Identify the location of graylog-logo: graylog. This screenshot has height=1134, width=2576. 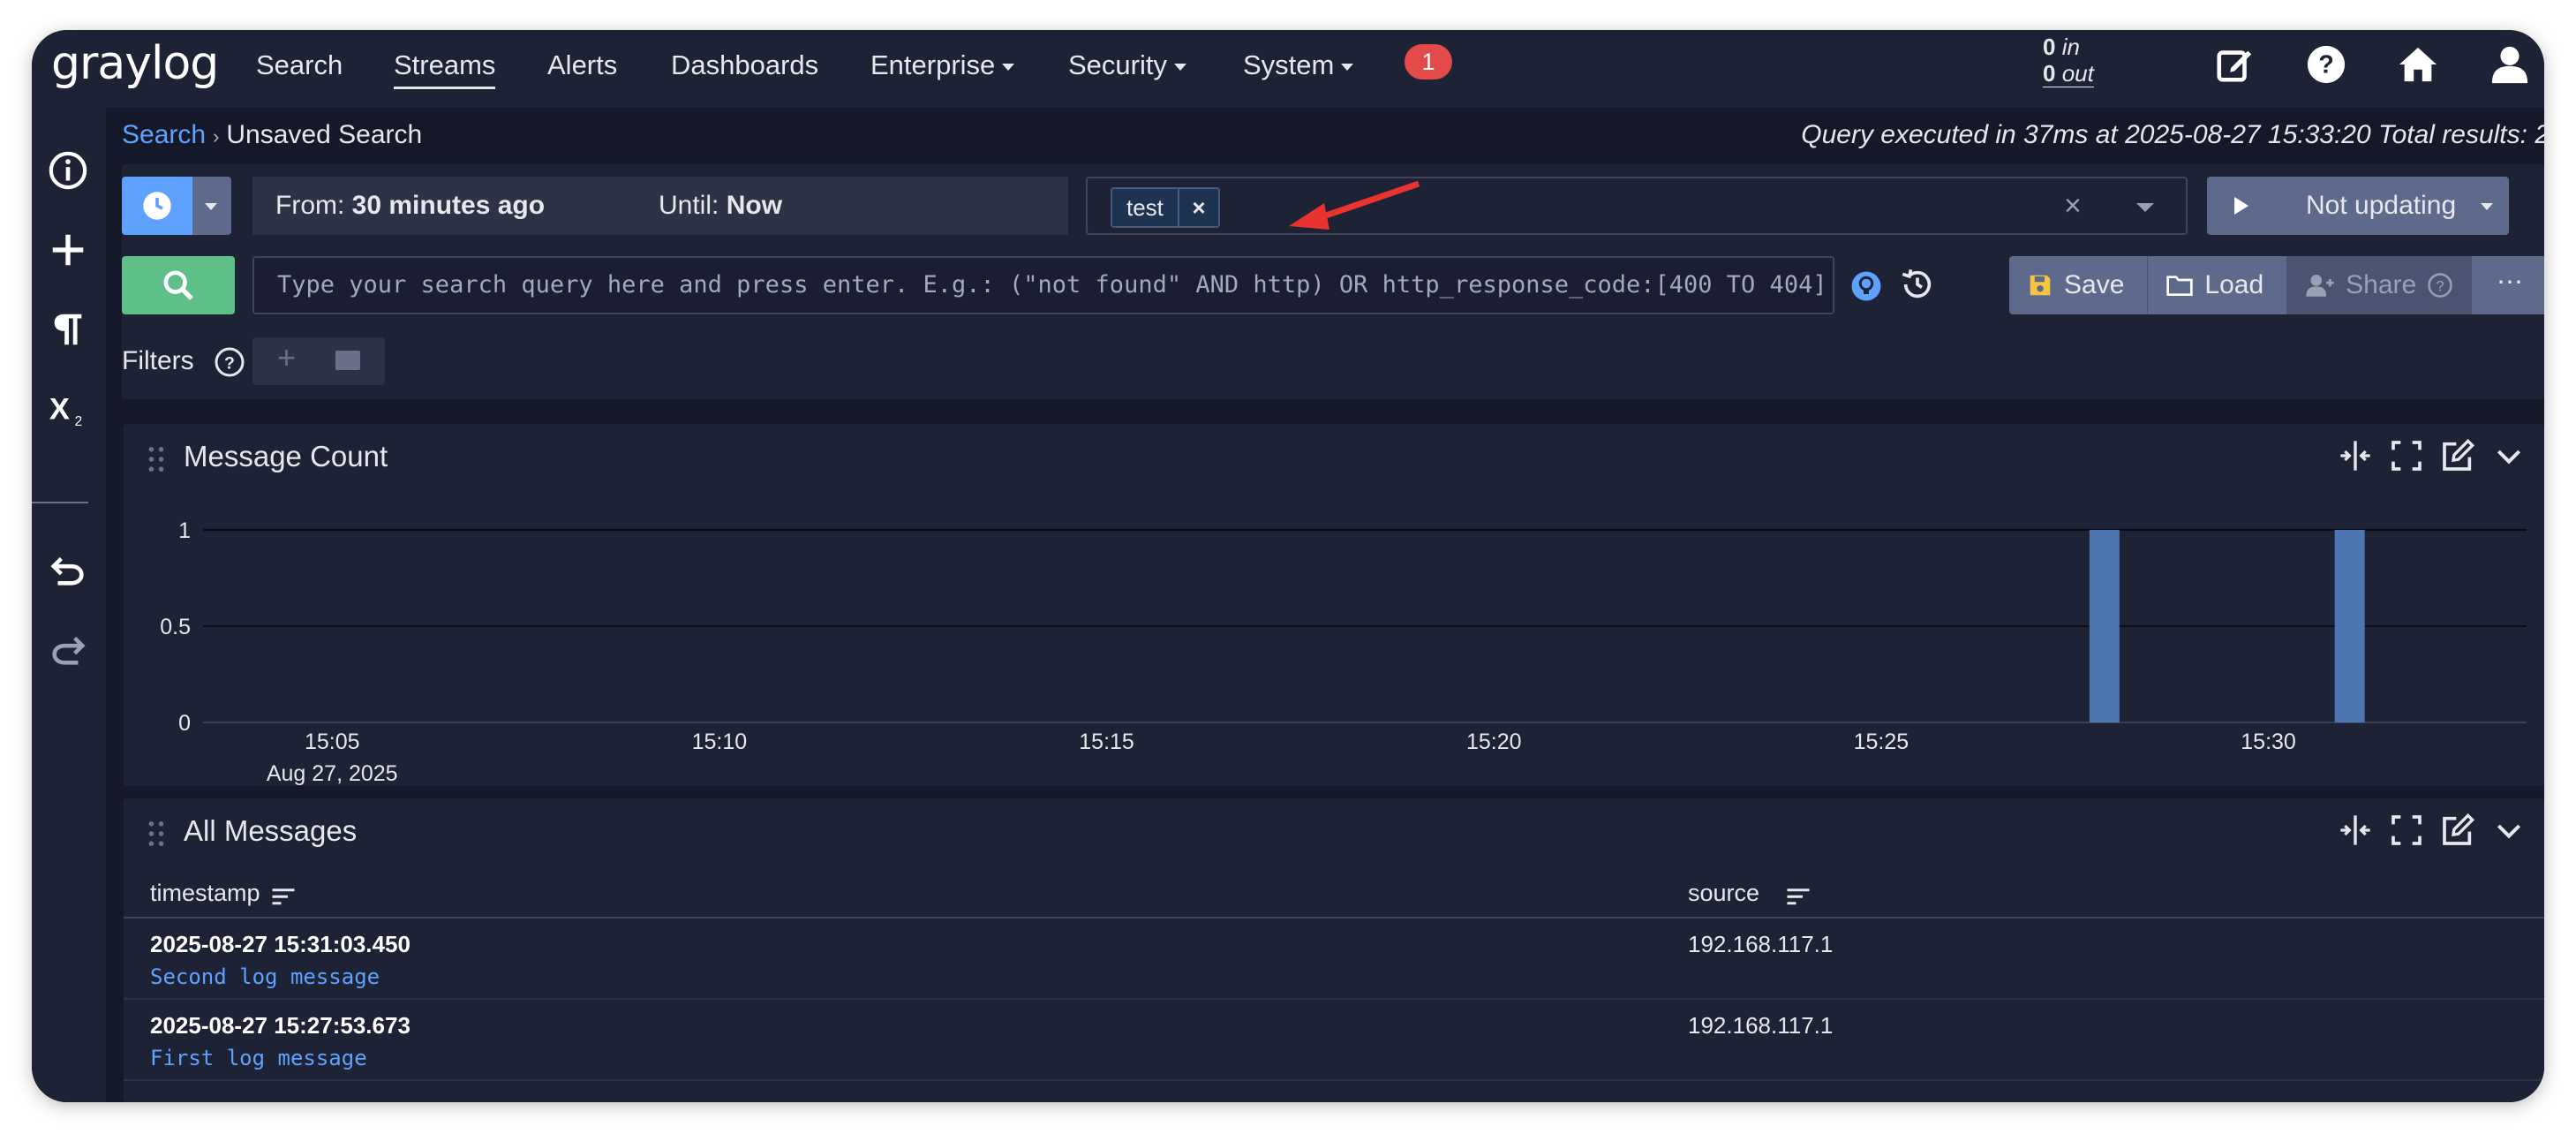
(135, 63).